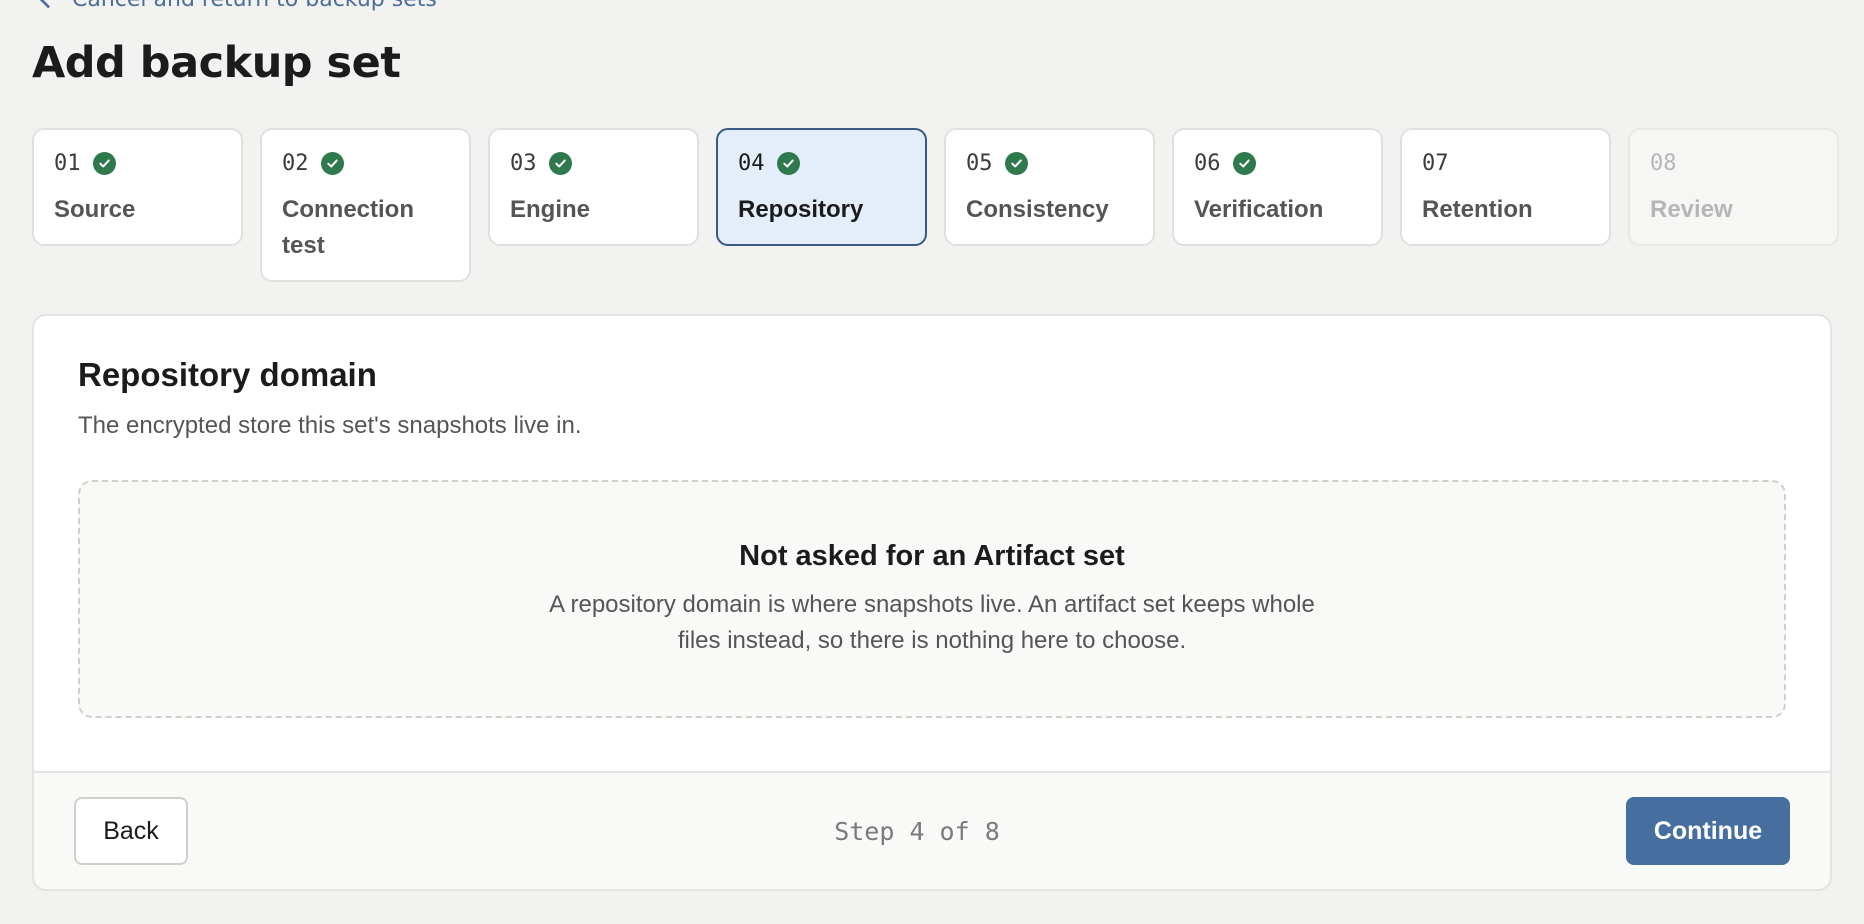 The height and width of the screenshot is (924, 1864). What do you see at coordinates (254, 6) in the screenshot?
I see `cancel-return-label: Cancel and return to backup sets` at bounding box center [254, 6].